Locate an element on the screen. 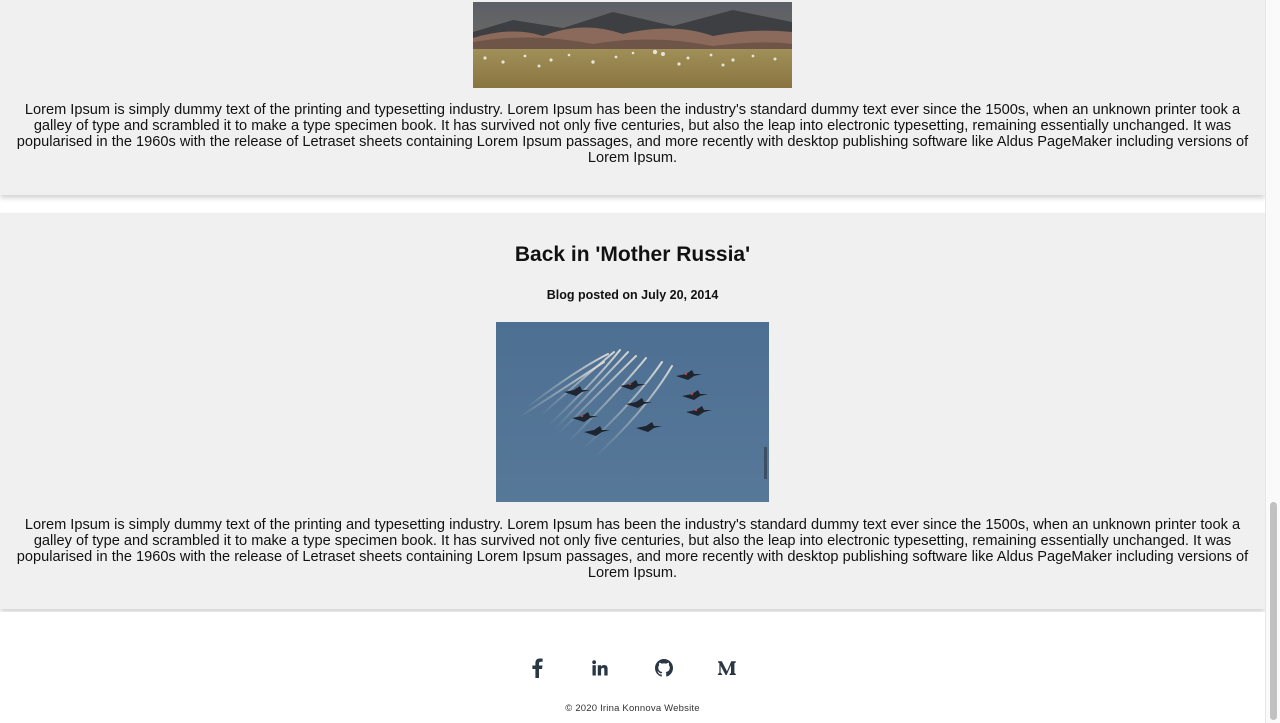 The height and width of the screenshot is (723, 1280). post-title: Back in 'Mother Russia' is located at coordinates (632, 254).